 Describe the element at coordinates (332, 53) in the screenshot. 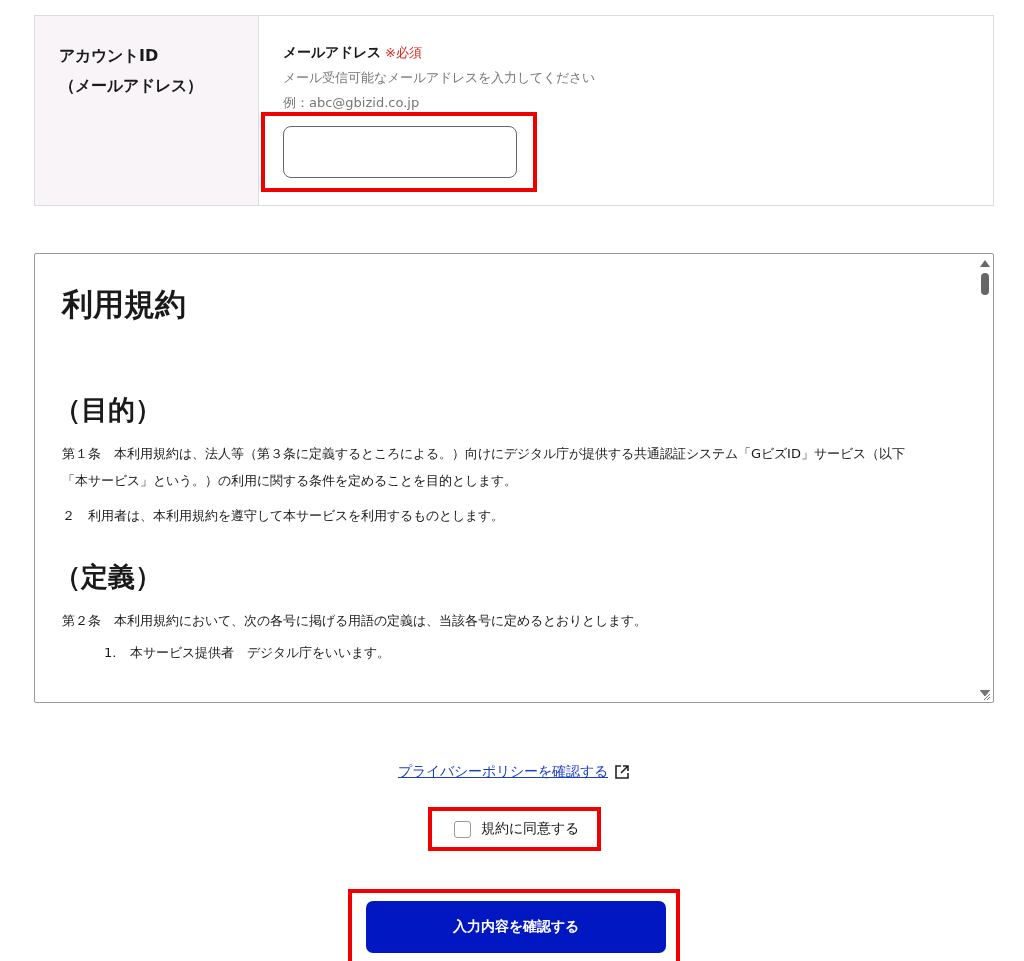

I see `field-label: メールアドレス` at that location.